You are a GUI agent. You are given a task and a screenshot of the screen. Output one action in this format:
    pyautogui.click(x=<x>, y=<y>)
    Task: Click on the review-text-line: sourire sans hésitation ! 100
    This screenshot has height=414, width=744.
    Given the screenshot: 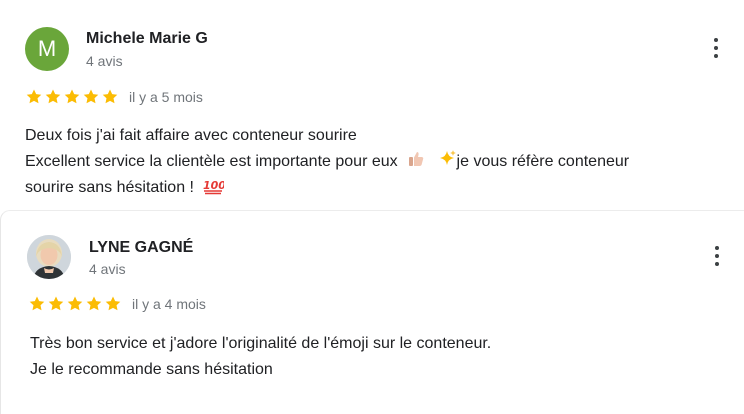 What is the action you would take?
    pyautogui.click(x=327, y=188)
    